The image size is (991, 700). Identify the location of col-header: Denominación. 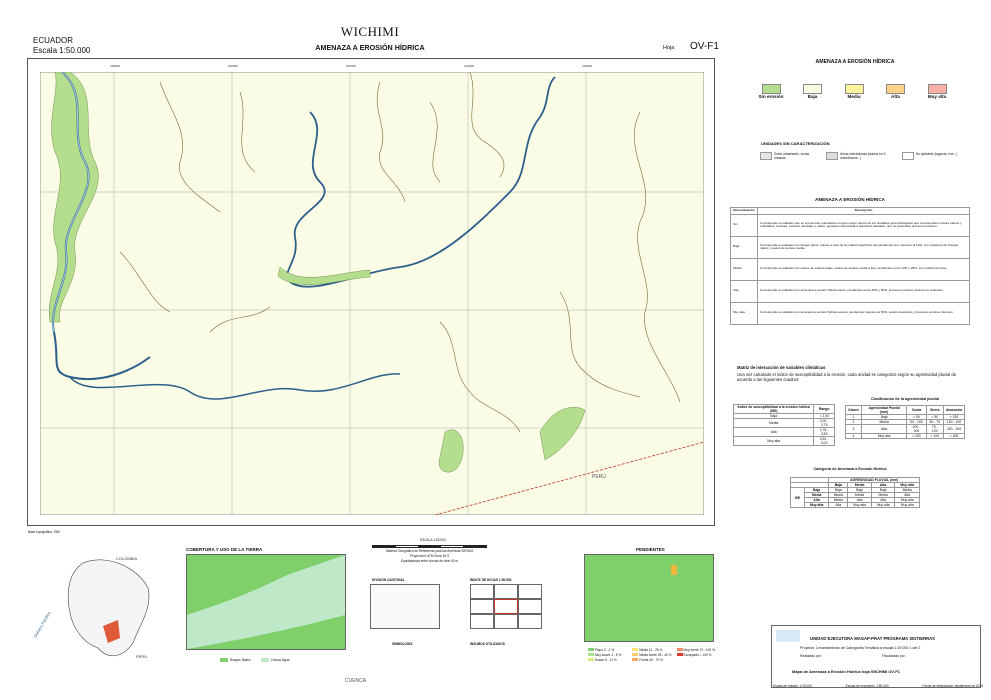
(744, 211).